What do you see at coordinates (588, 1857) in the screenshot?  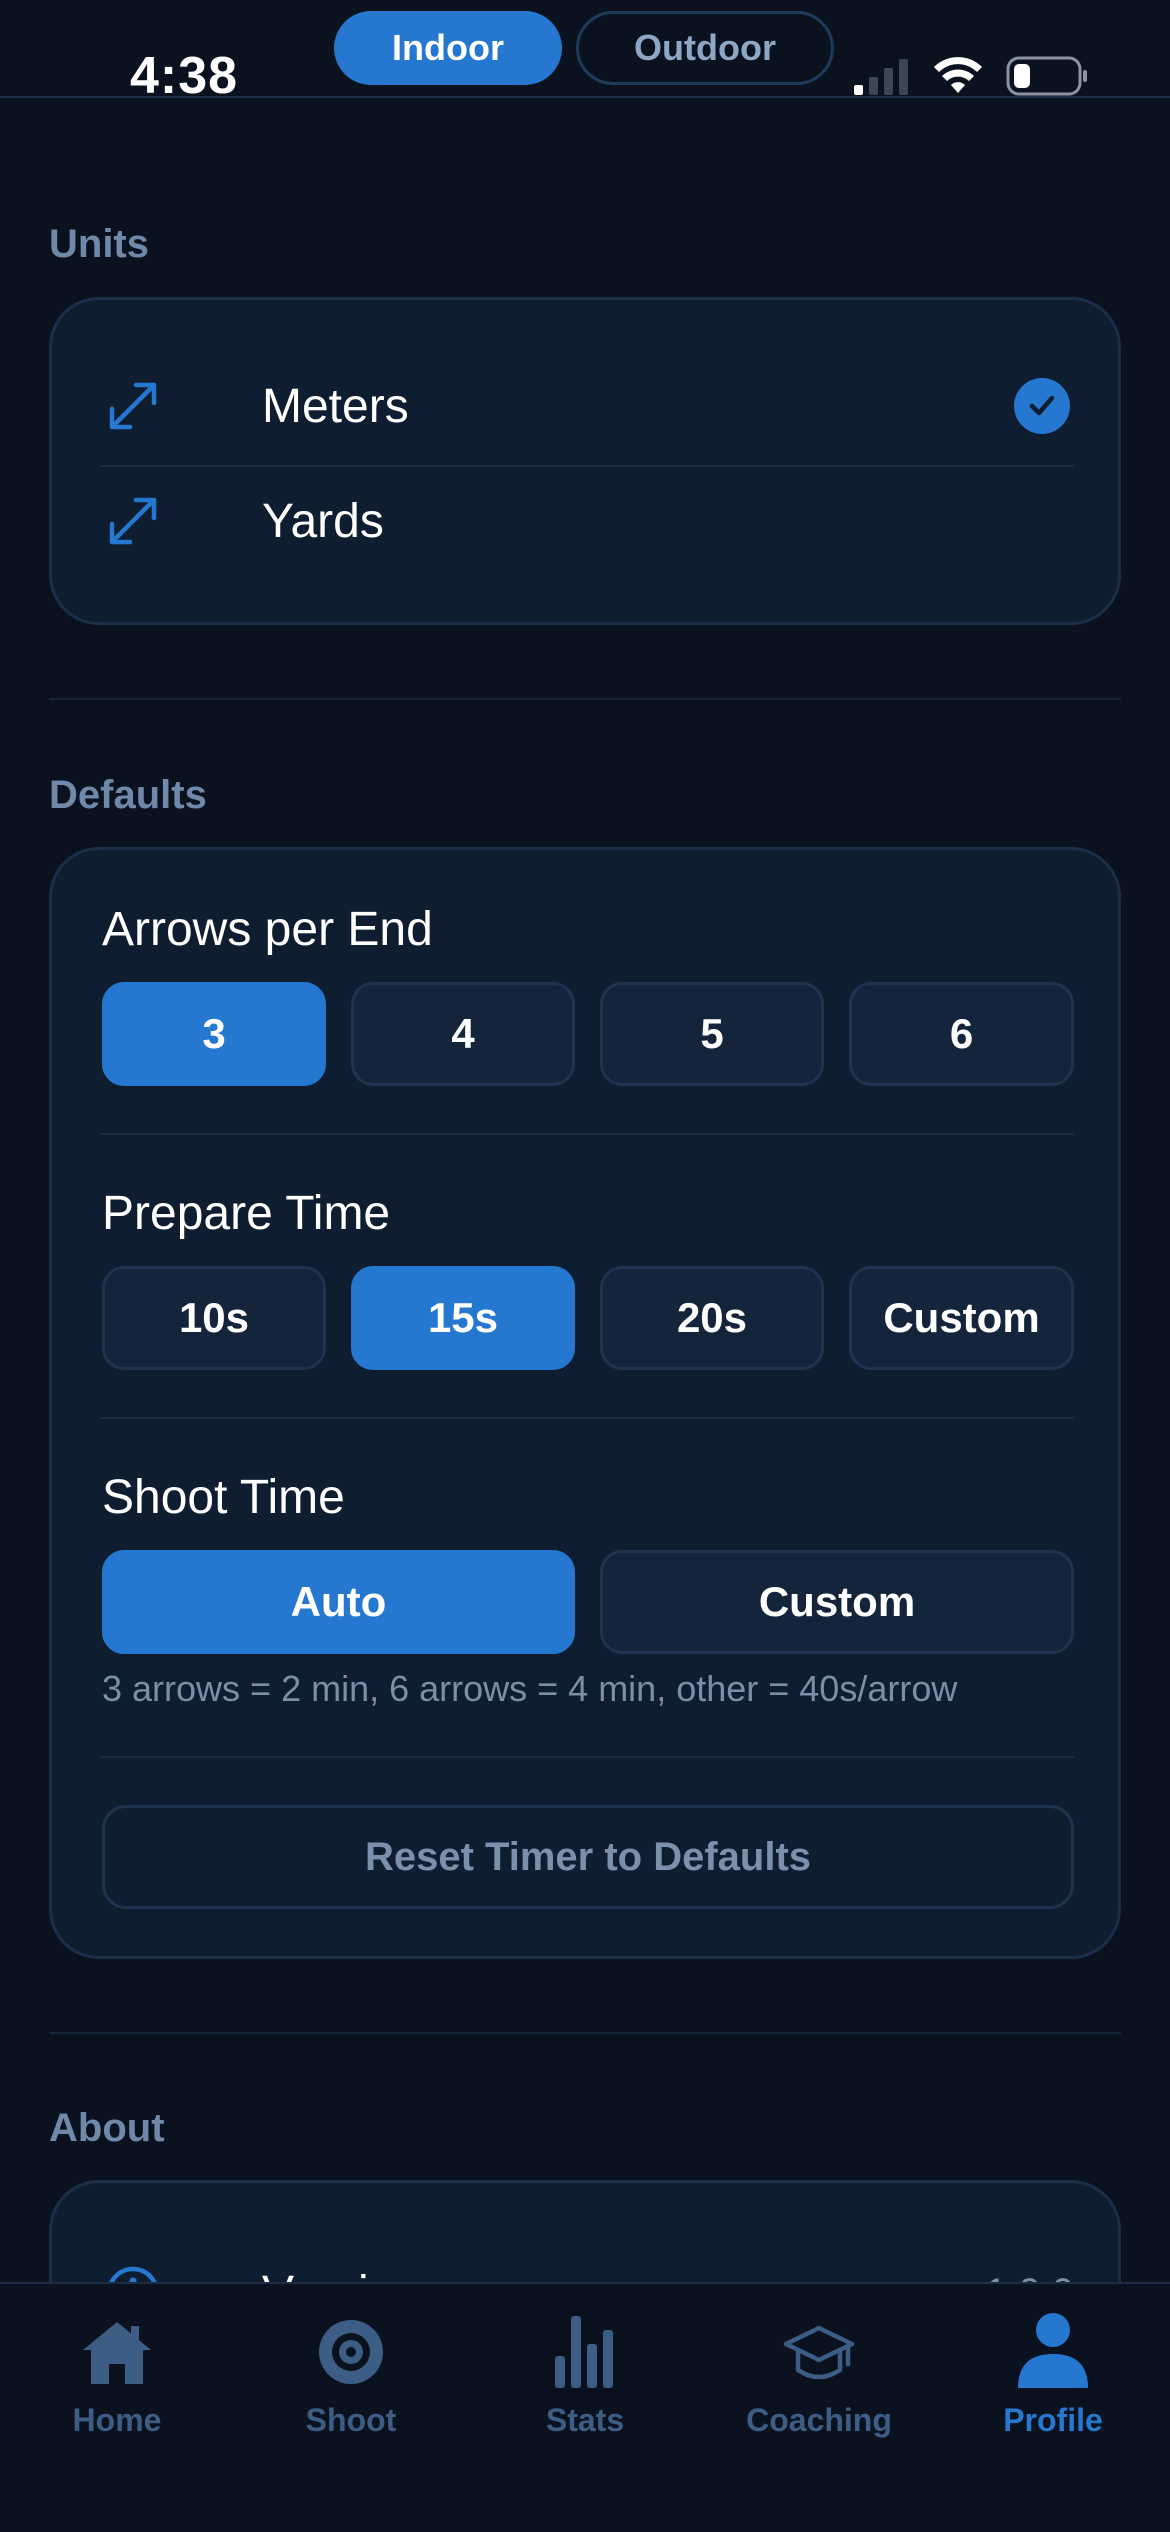 I see `reset-timer-button: Reset Timer to Defaults` at bounding box center [588, 1857].